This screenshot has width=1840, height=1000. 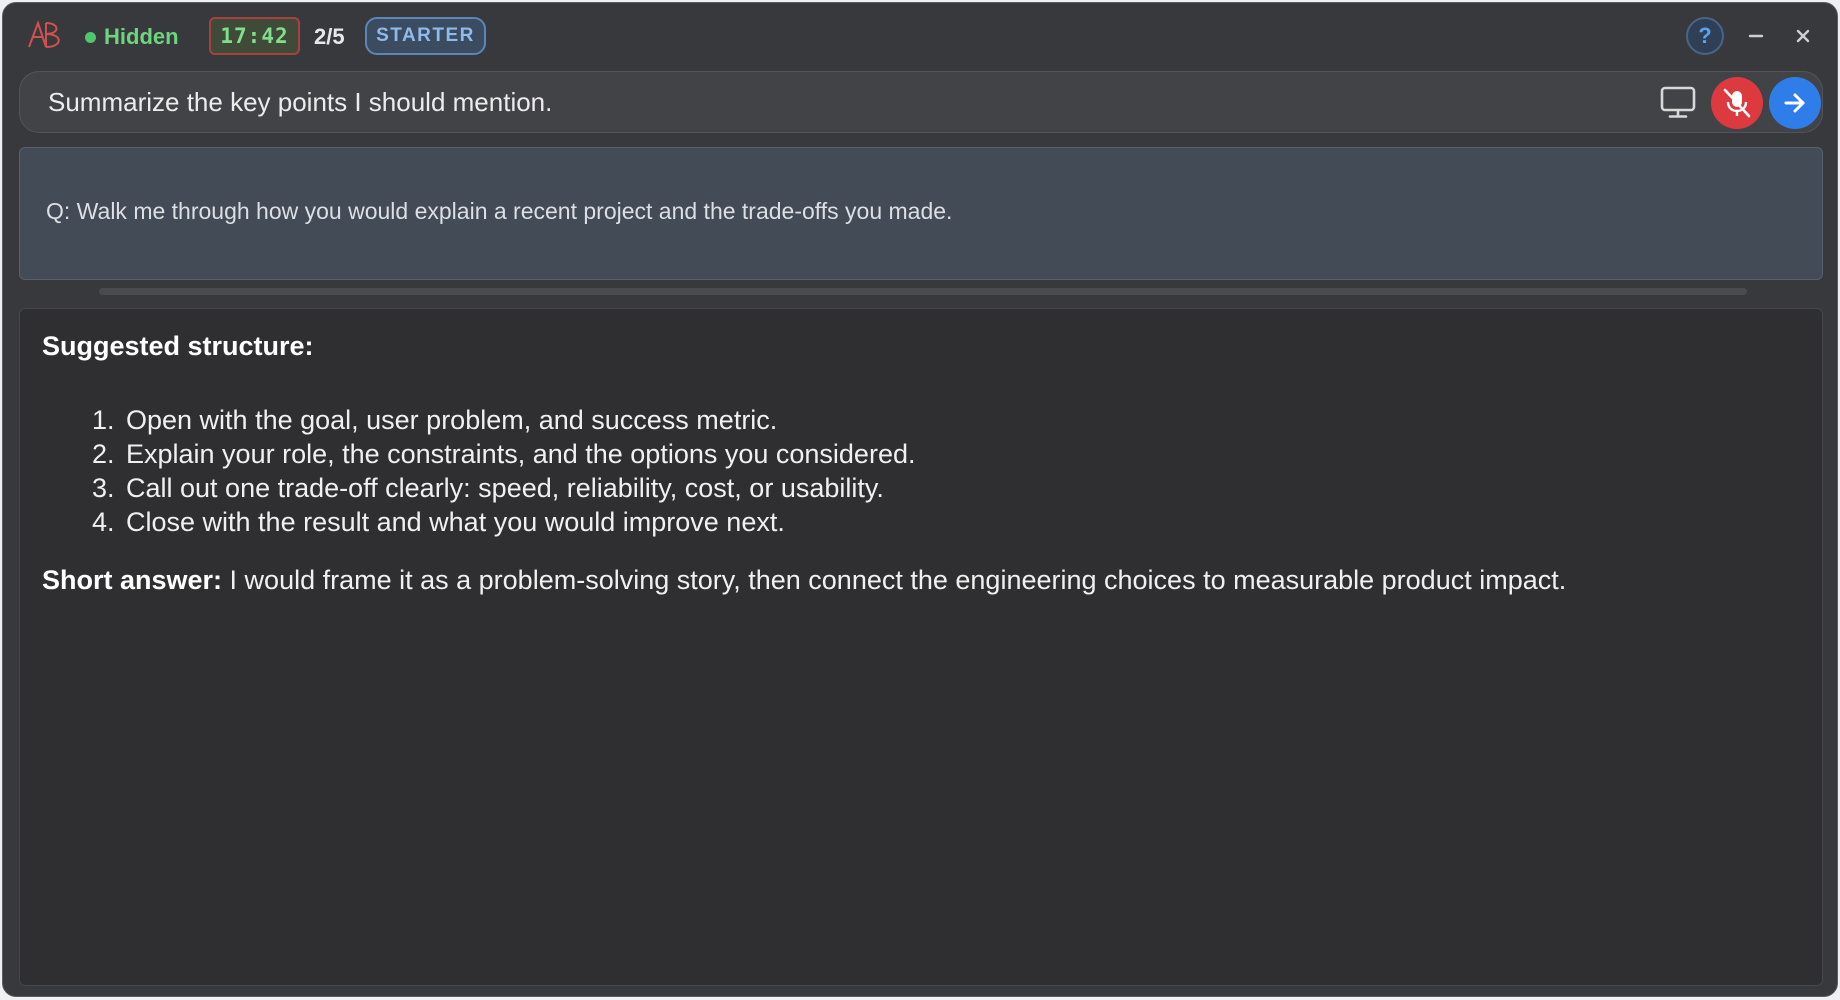 I want to click on microphone-toggle, so click(x=1737, y=103).